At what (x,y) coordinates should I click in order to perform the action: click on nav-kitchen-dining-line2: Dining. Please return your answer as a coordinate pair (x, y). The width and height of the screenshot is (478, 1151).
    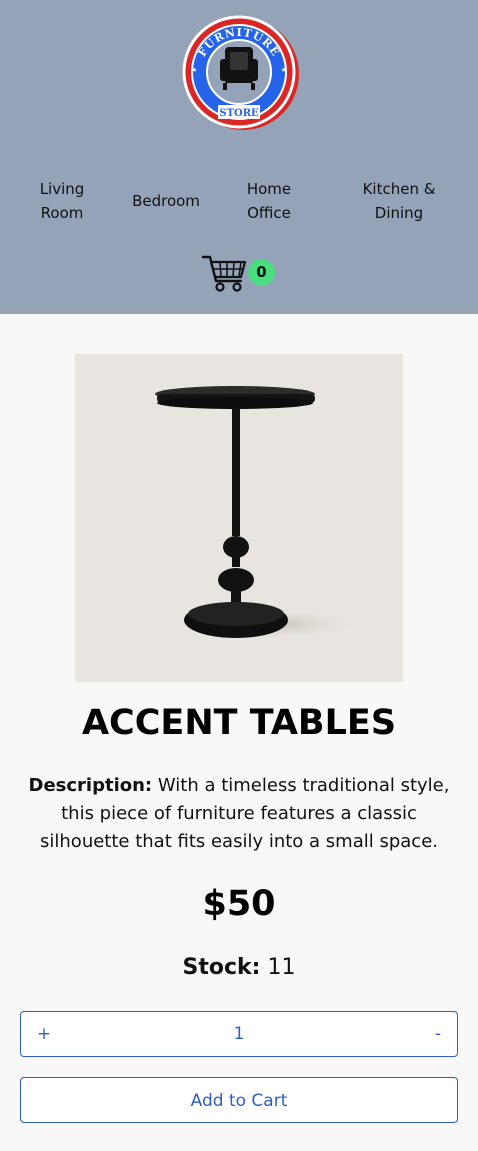
    Looking at the image, I should click on (399, 213).